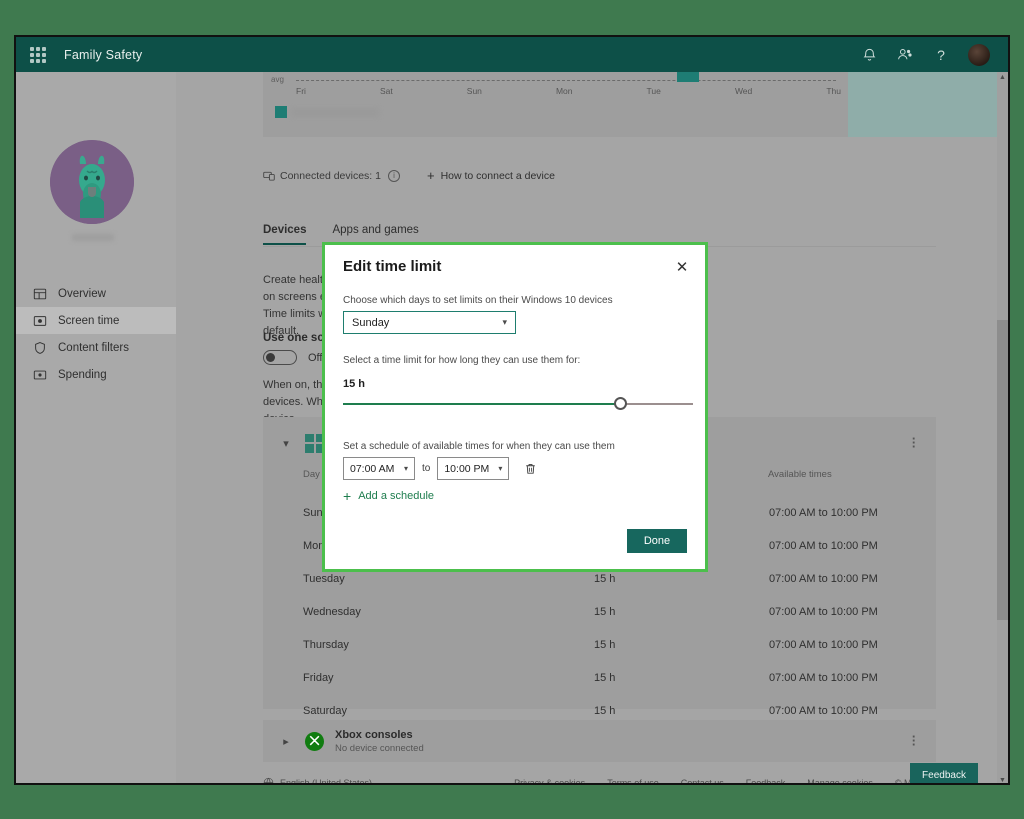  Describe the element at coordinates (620, 403) in the screenshot. I see `slider-thumb` at that location.